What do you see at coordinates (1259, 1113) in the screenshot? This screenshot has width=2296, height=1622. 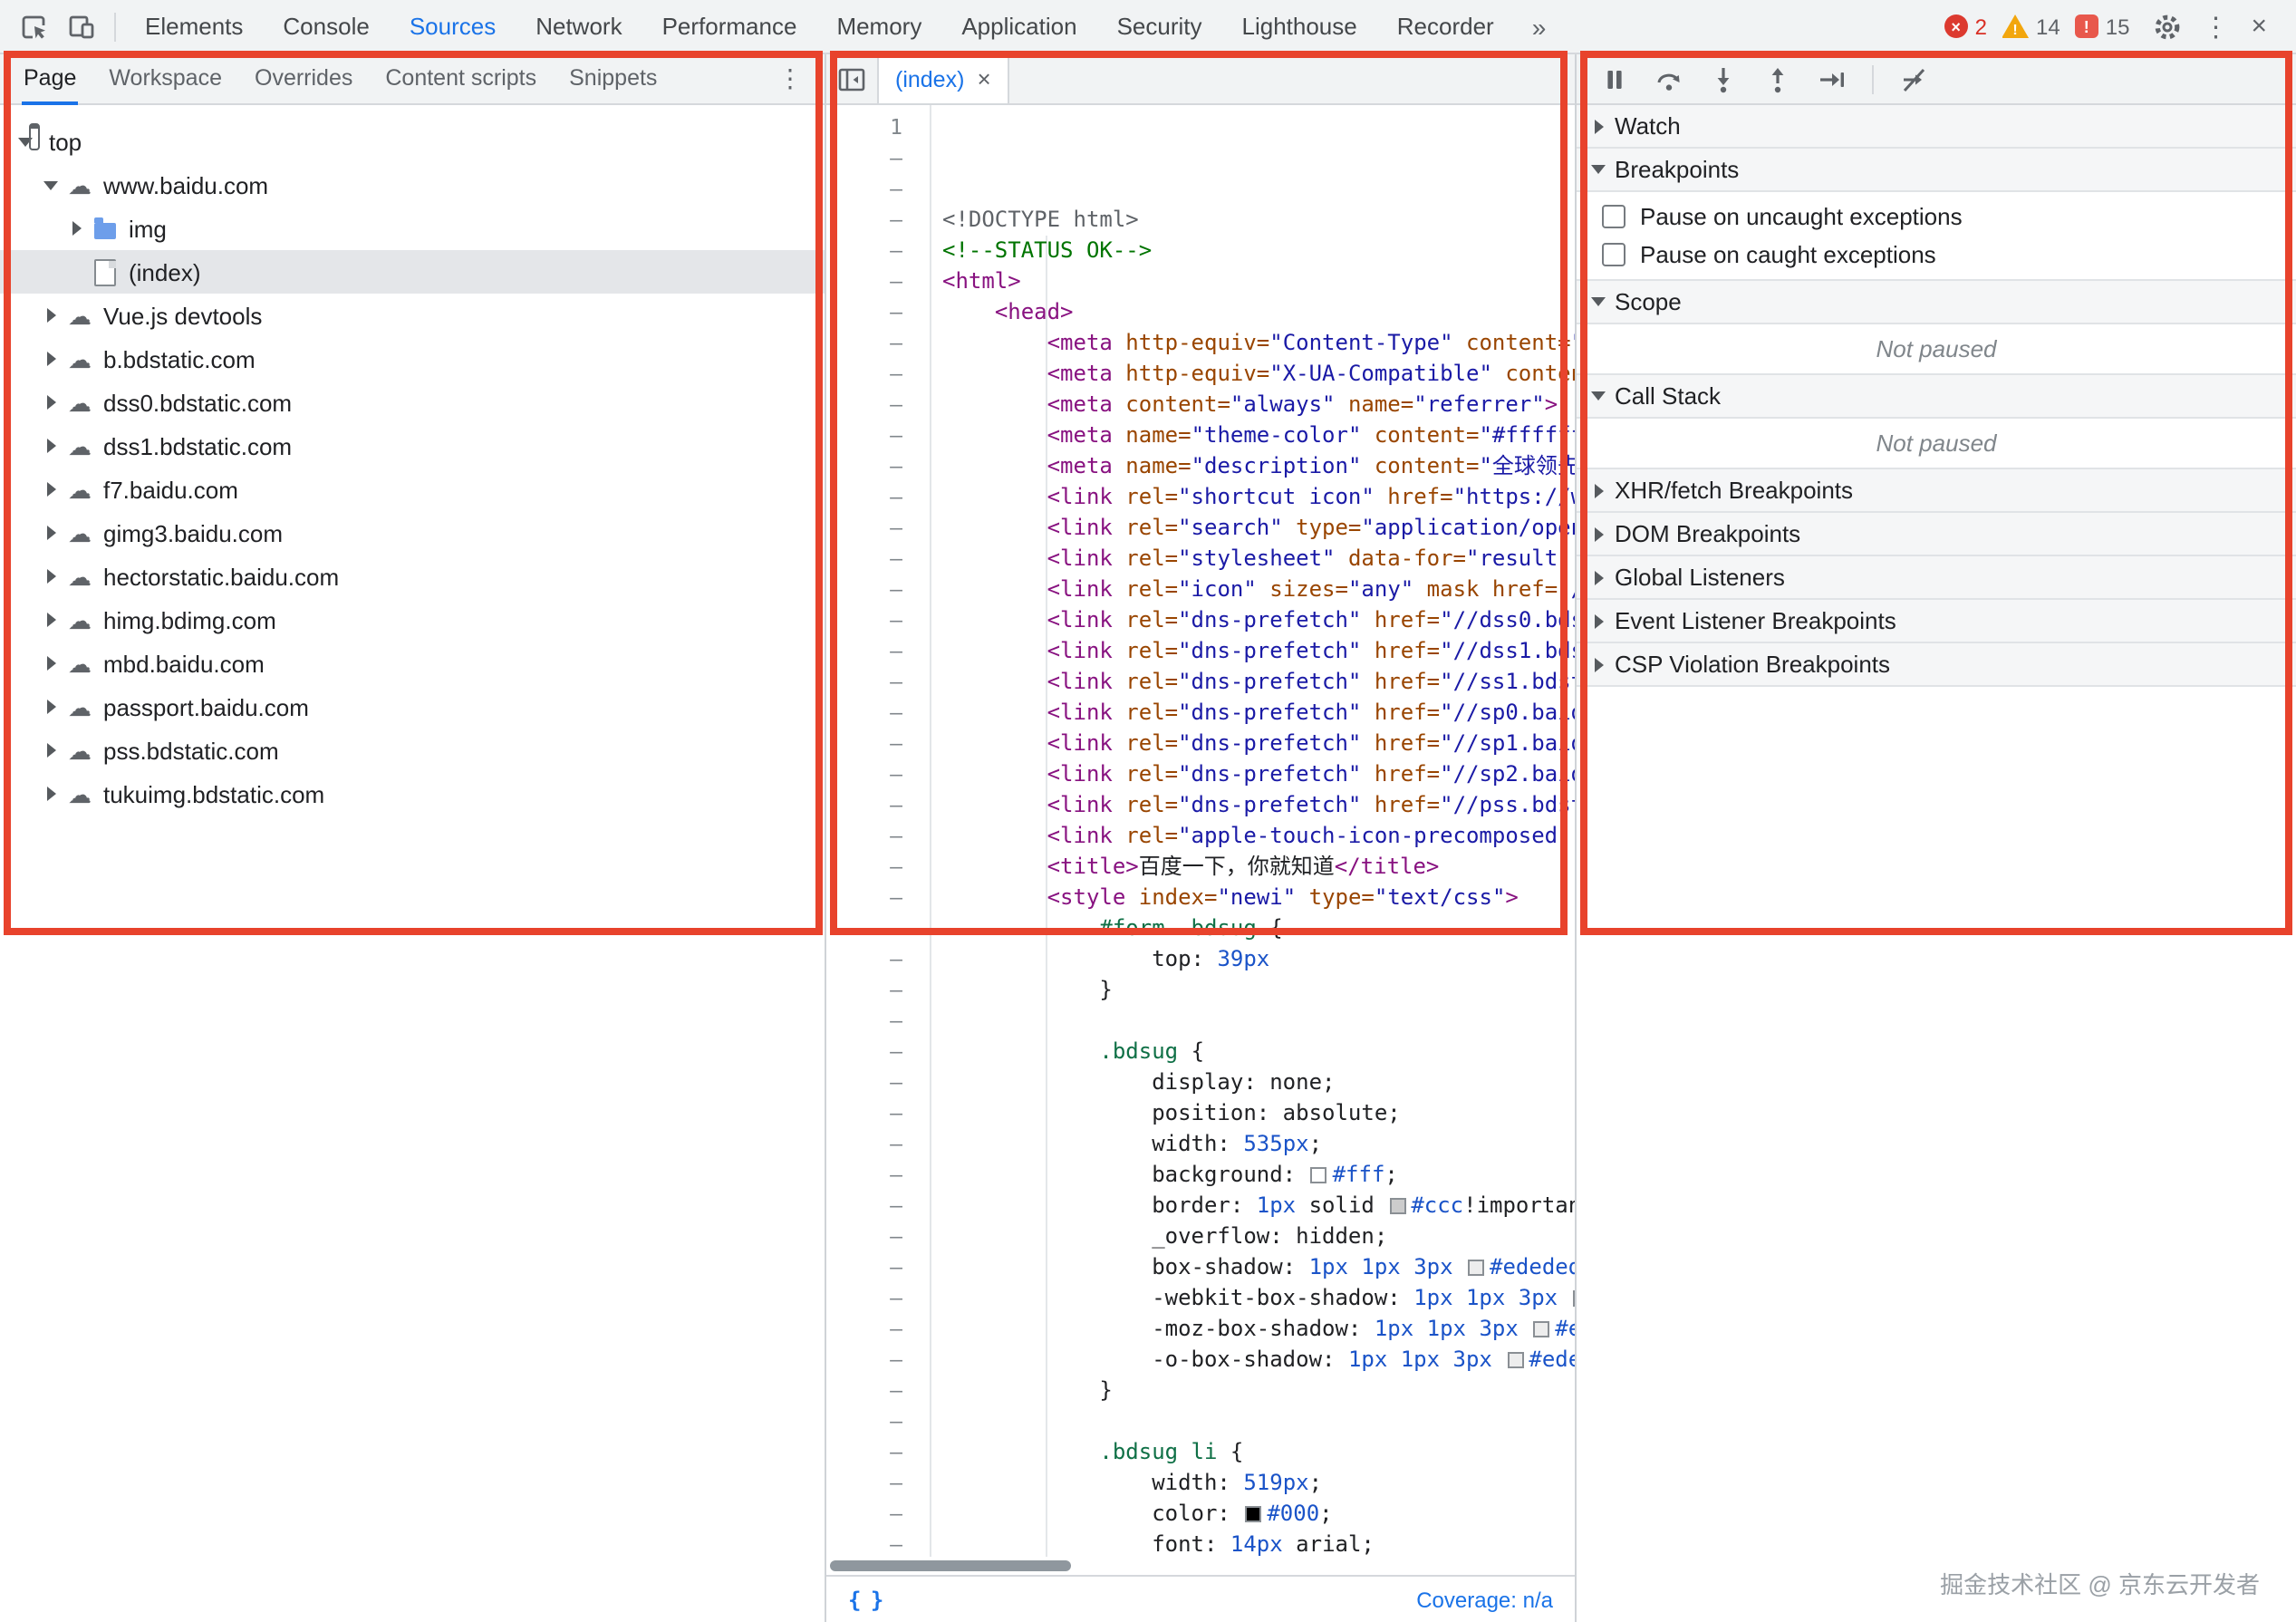 I see `code-line: position: absolute;` at bounding box center [1259, 1113].